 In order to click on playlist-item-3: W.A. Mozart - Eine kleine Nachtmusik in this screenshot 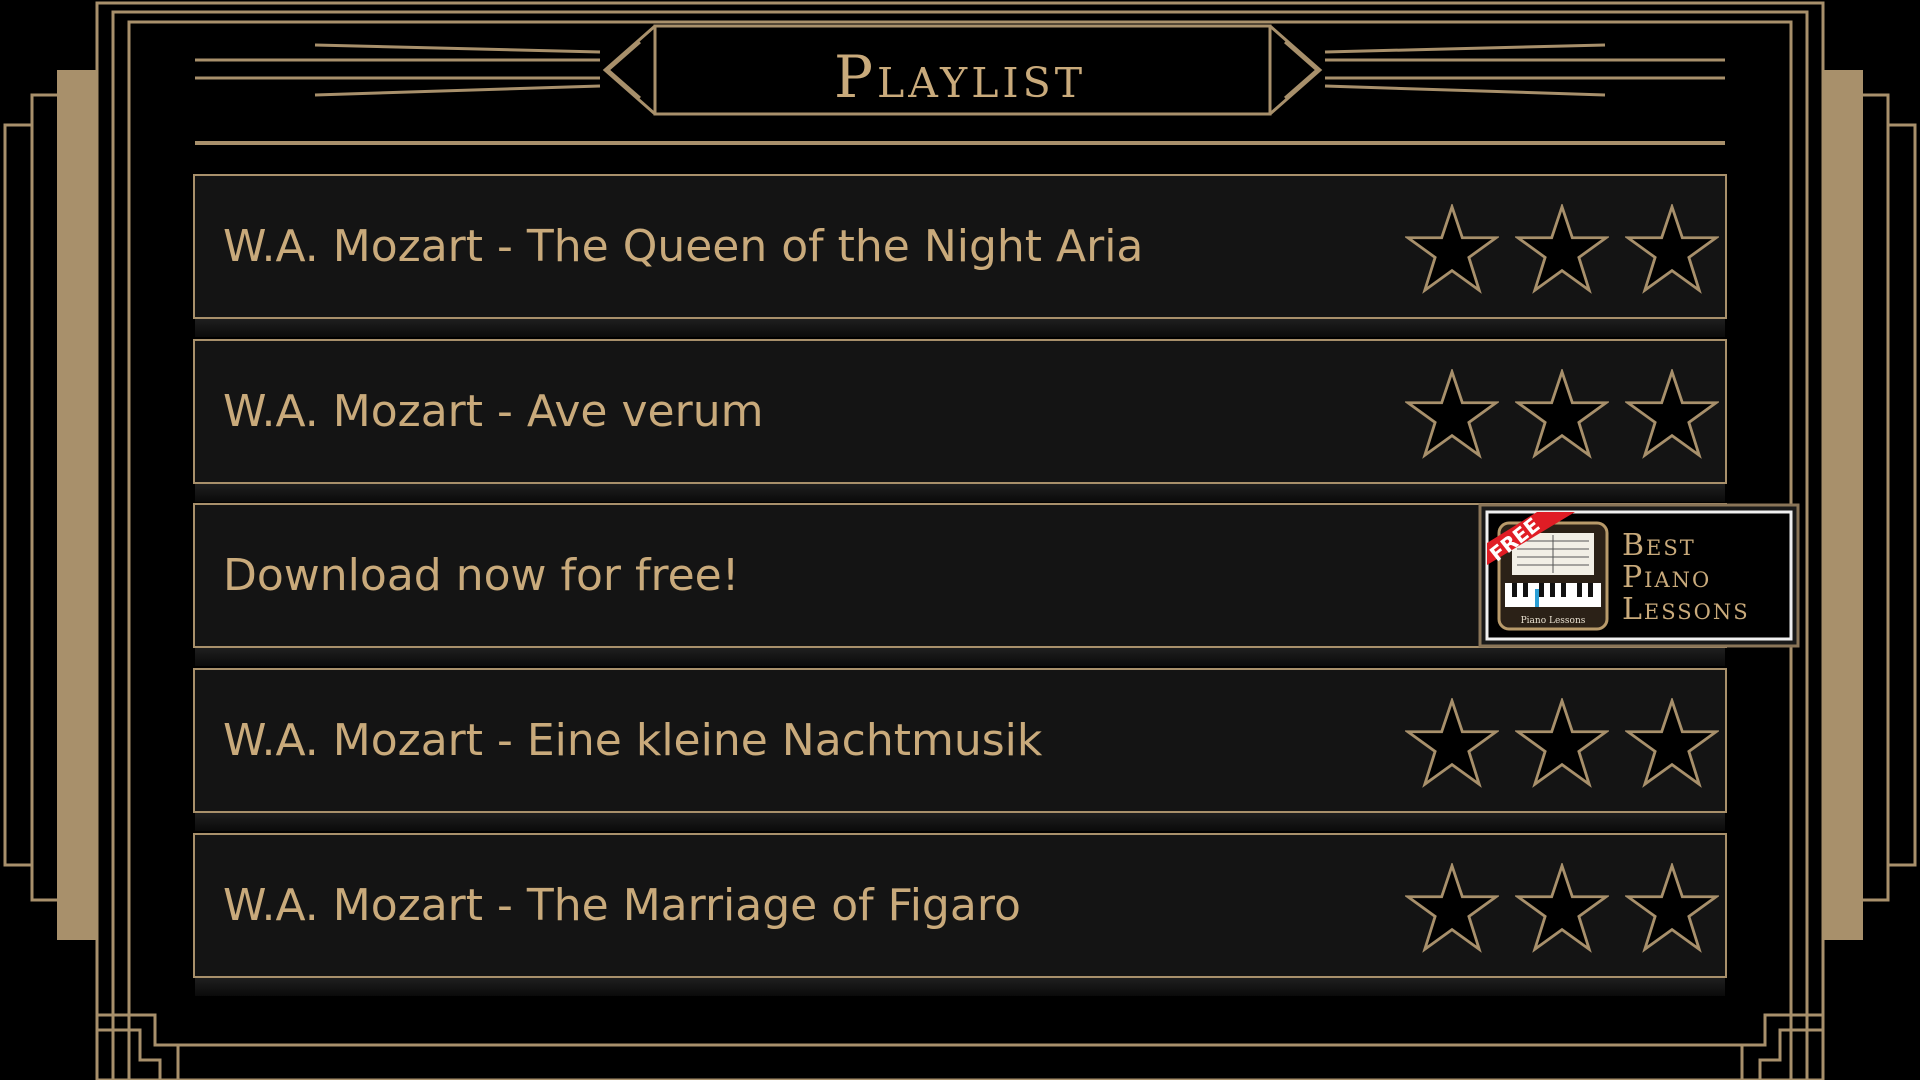, I will do `click(960, 749)`.